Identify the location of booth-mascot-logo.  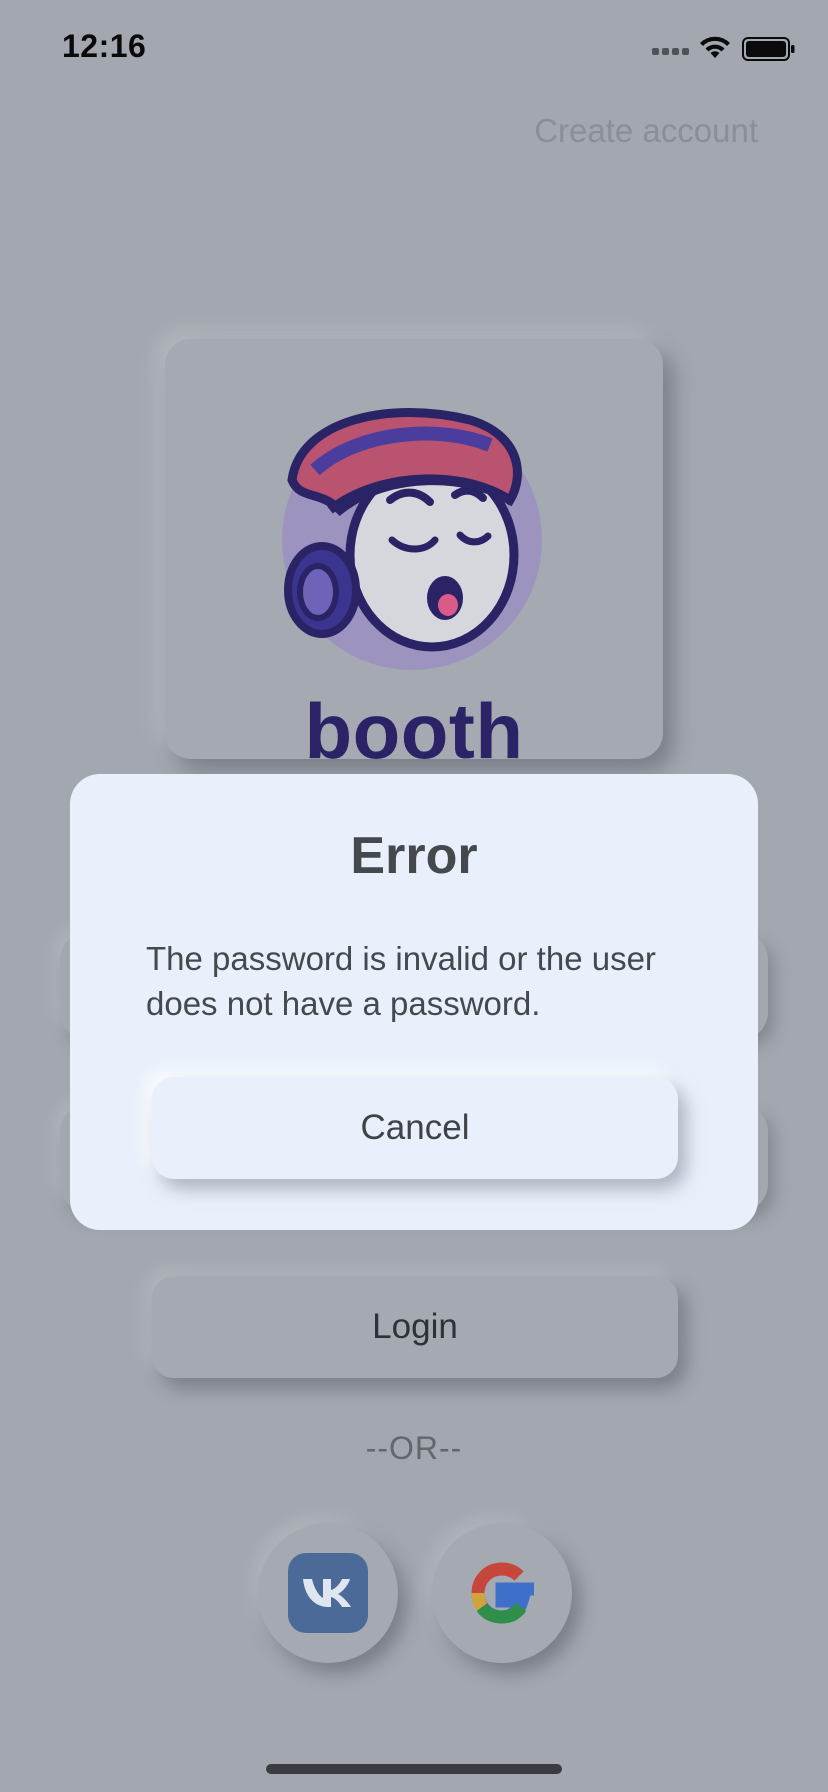
(412, 539).